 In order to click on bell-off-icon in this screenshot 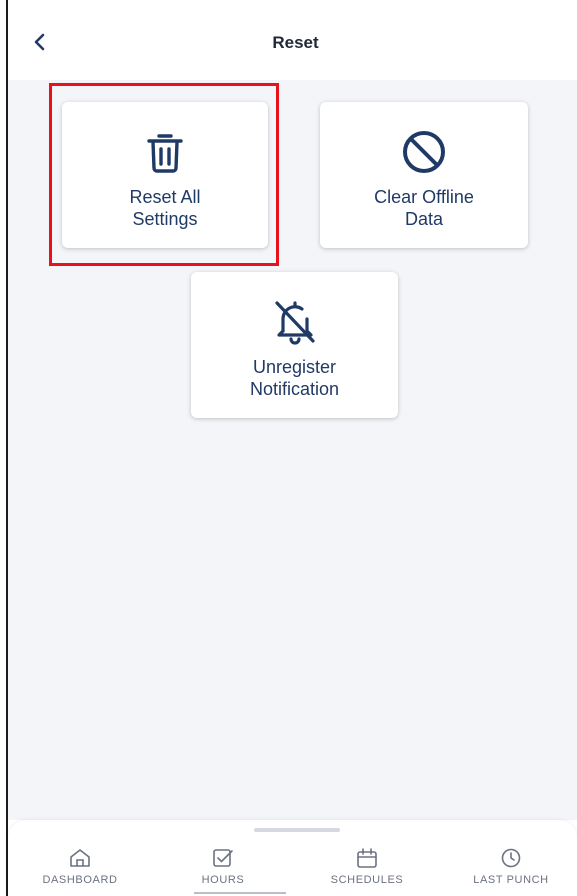, I will do `click(295, 322)`.